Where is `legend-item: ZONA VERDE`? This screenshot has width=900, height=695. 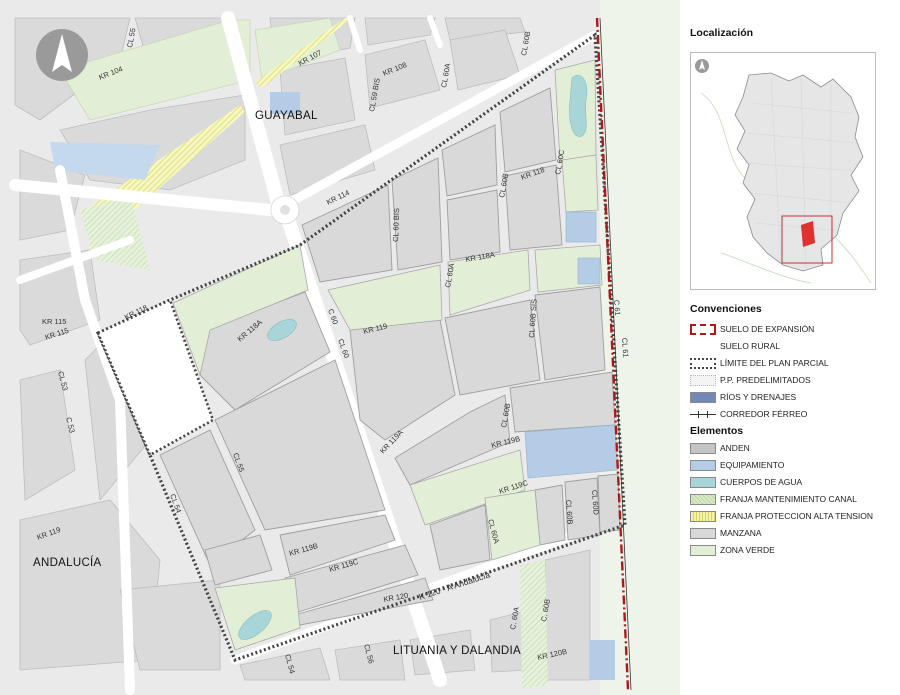 legend-item: ZONA VERDE is located at coordinates (732, 550).